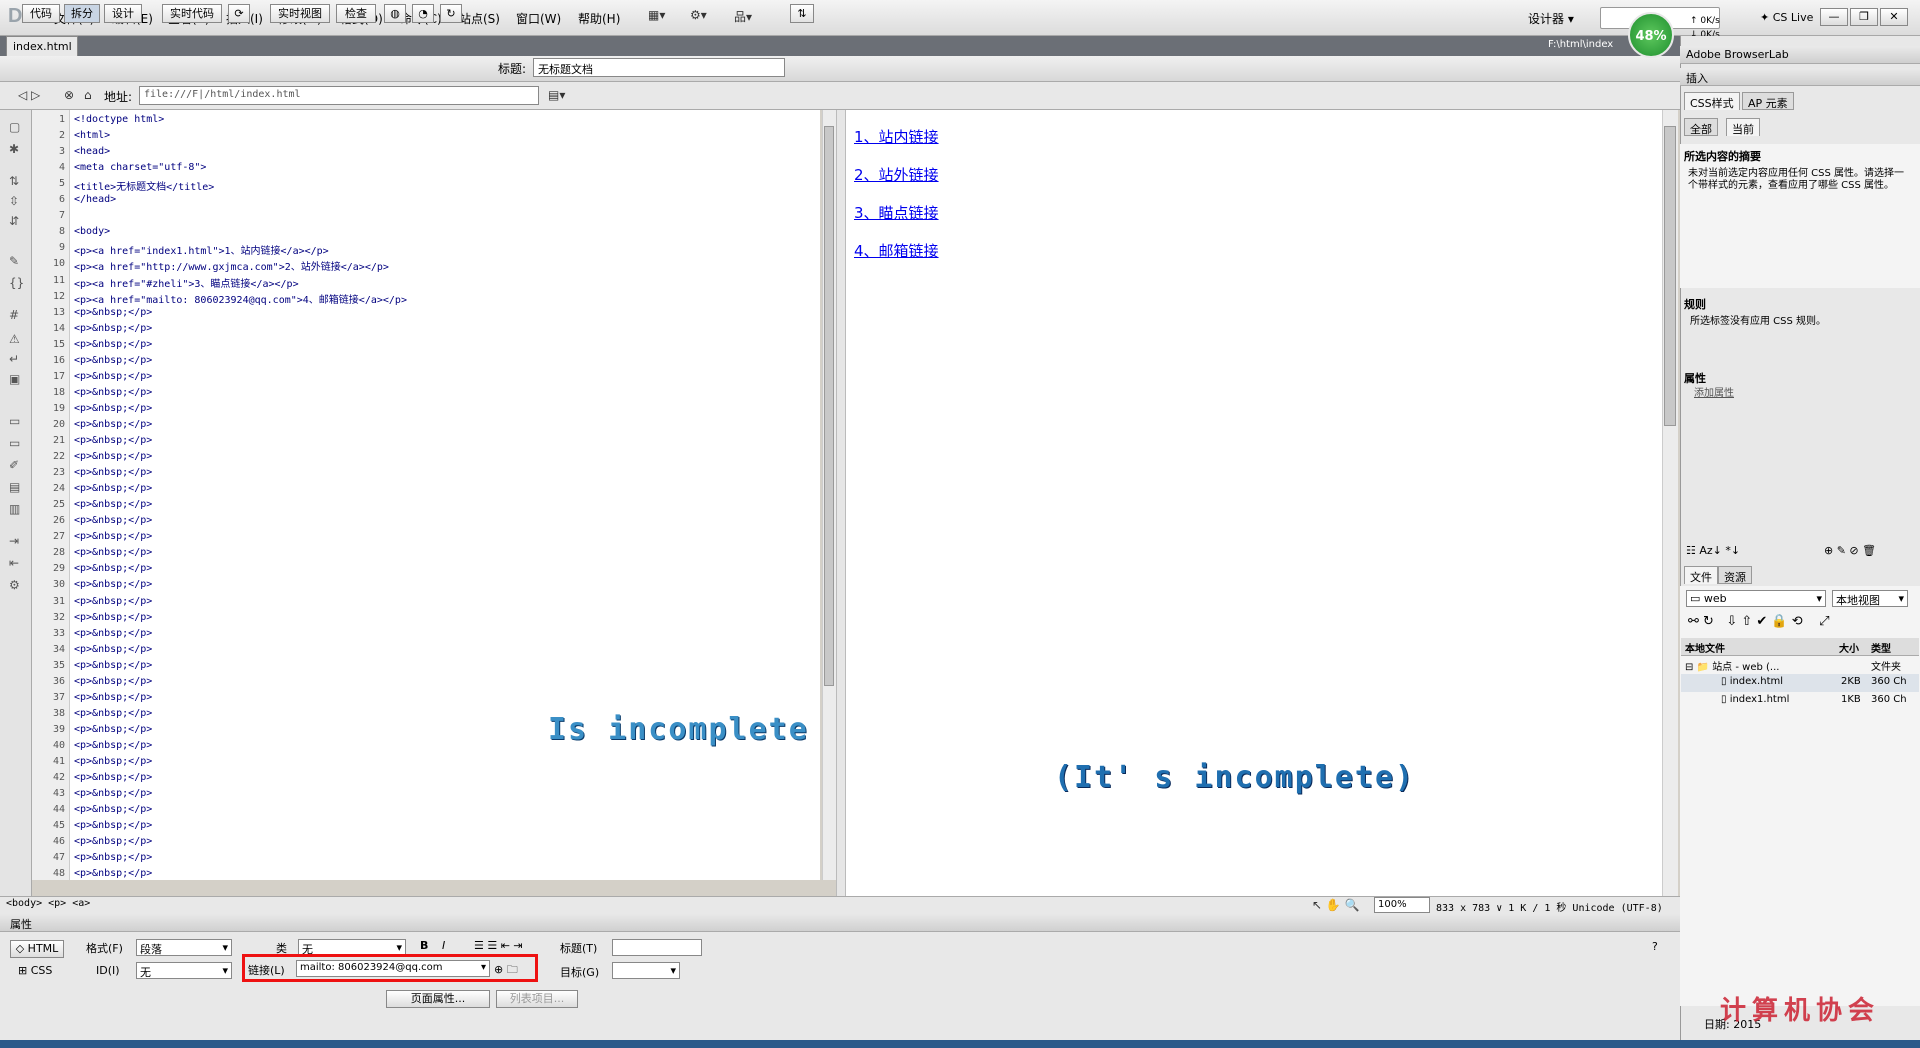 This screenshot has width=1920, height=1048. I want to click on target-select: ▾, so click(646, 970).